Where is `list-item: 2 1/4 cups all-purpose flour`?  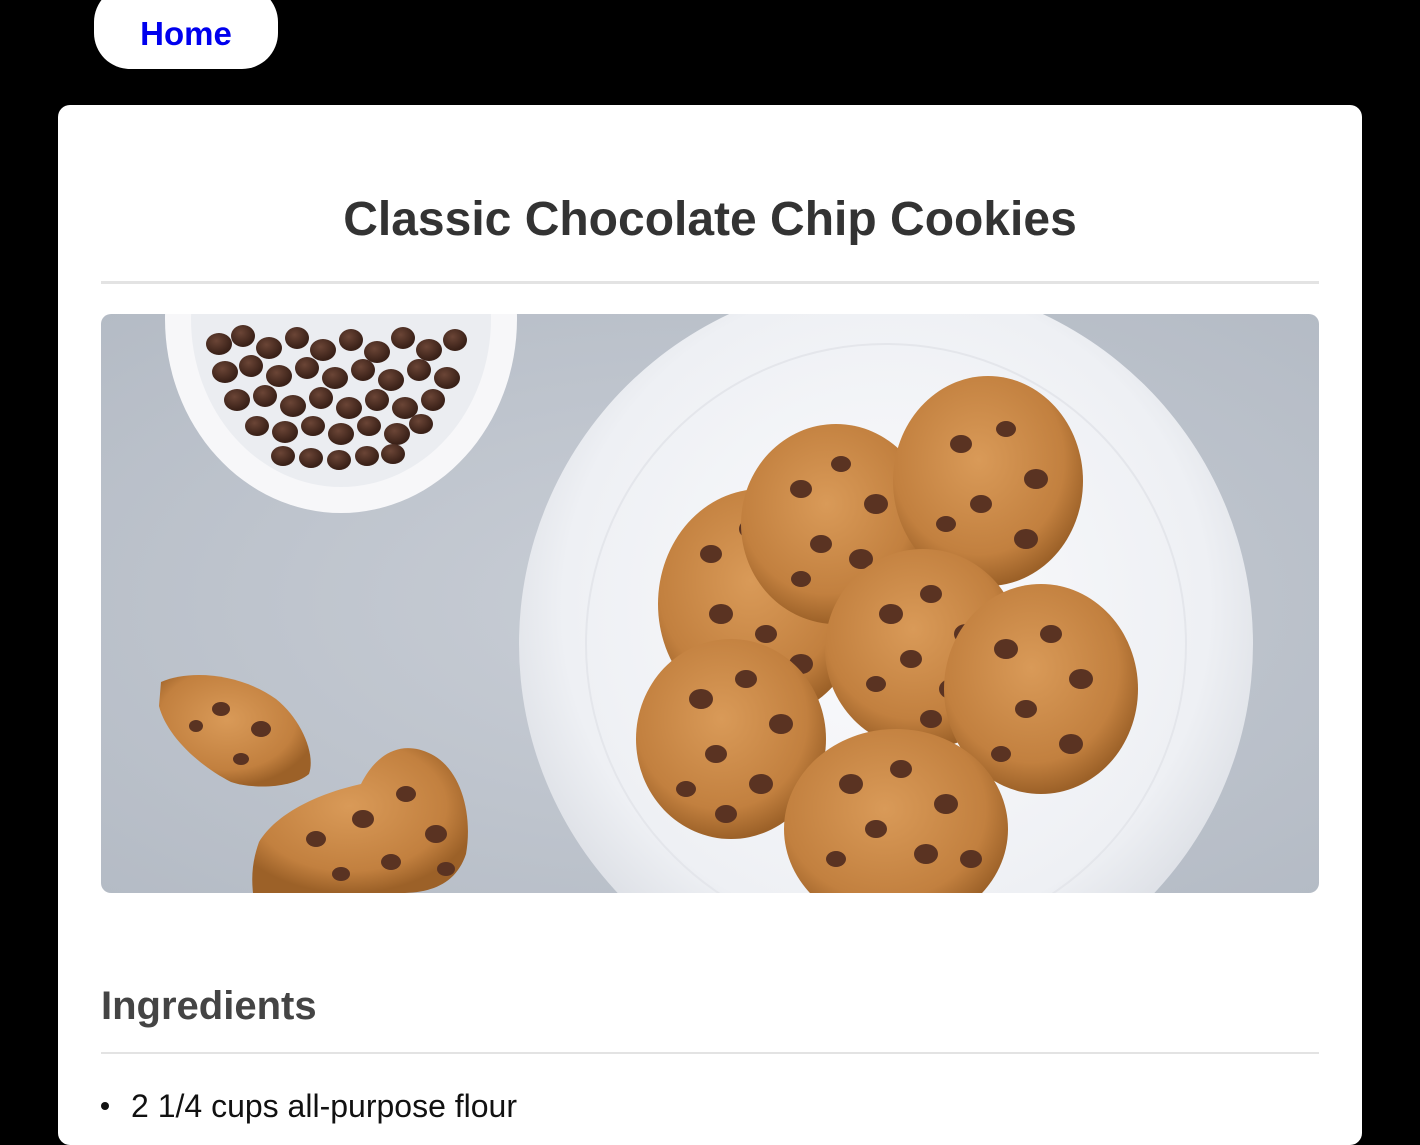 list-item: 2 1/4 cups all-purpose flour is located at coordinates (309, 1106).